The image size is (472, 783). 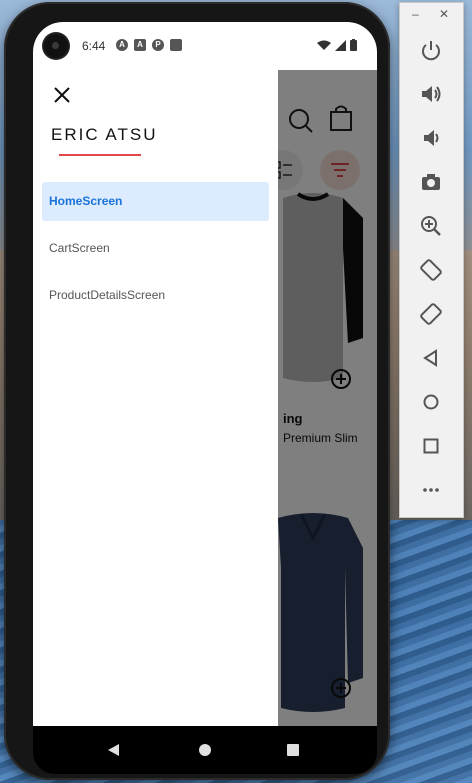 What do you see at coordinates (340, 45) in the screenshot?
I see `signal-icon` at bounding box center [340, 45].